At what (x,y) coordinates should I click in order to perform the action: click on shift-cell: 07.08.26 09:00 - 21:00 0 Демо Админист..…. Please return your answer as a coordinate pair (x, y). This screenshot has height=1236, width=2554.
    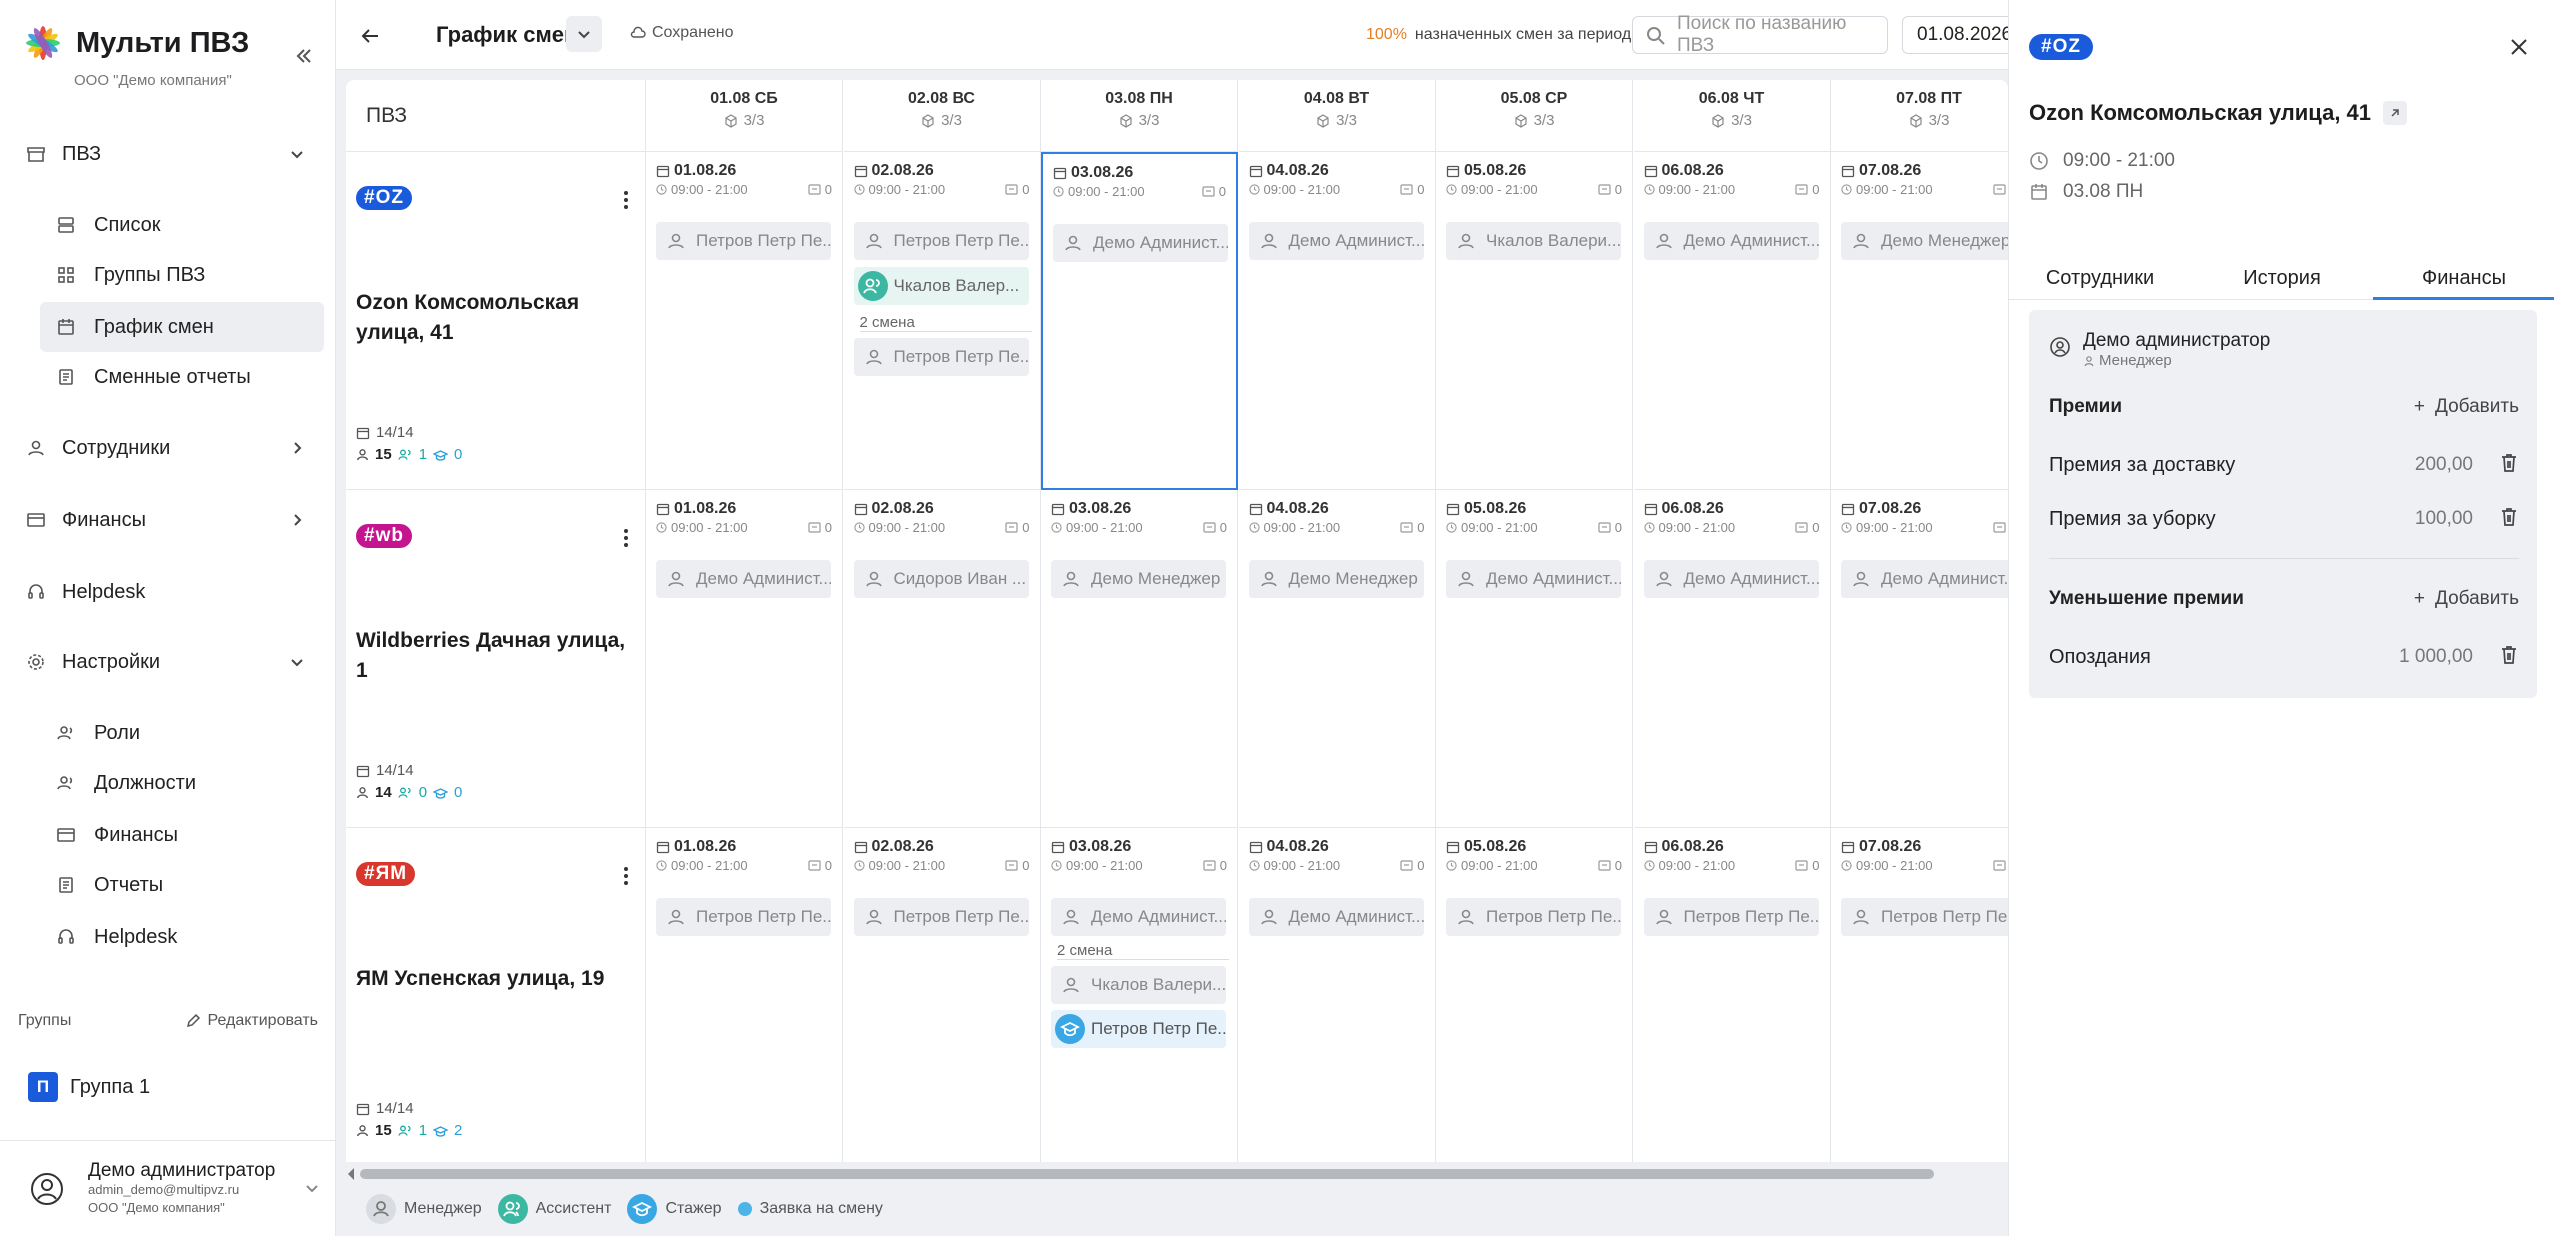
    Looking at the image, I should click on (1919, 659).